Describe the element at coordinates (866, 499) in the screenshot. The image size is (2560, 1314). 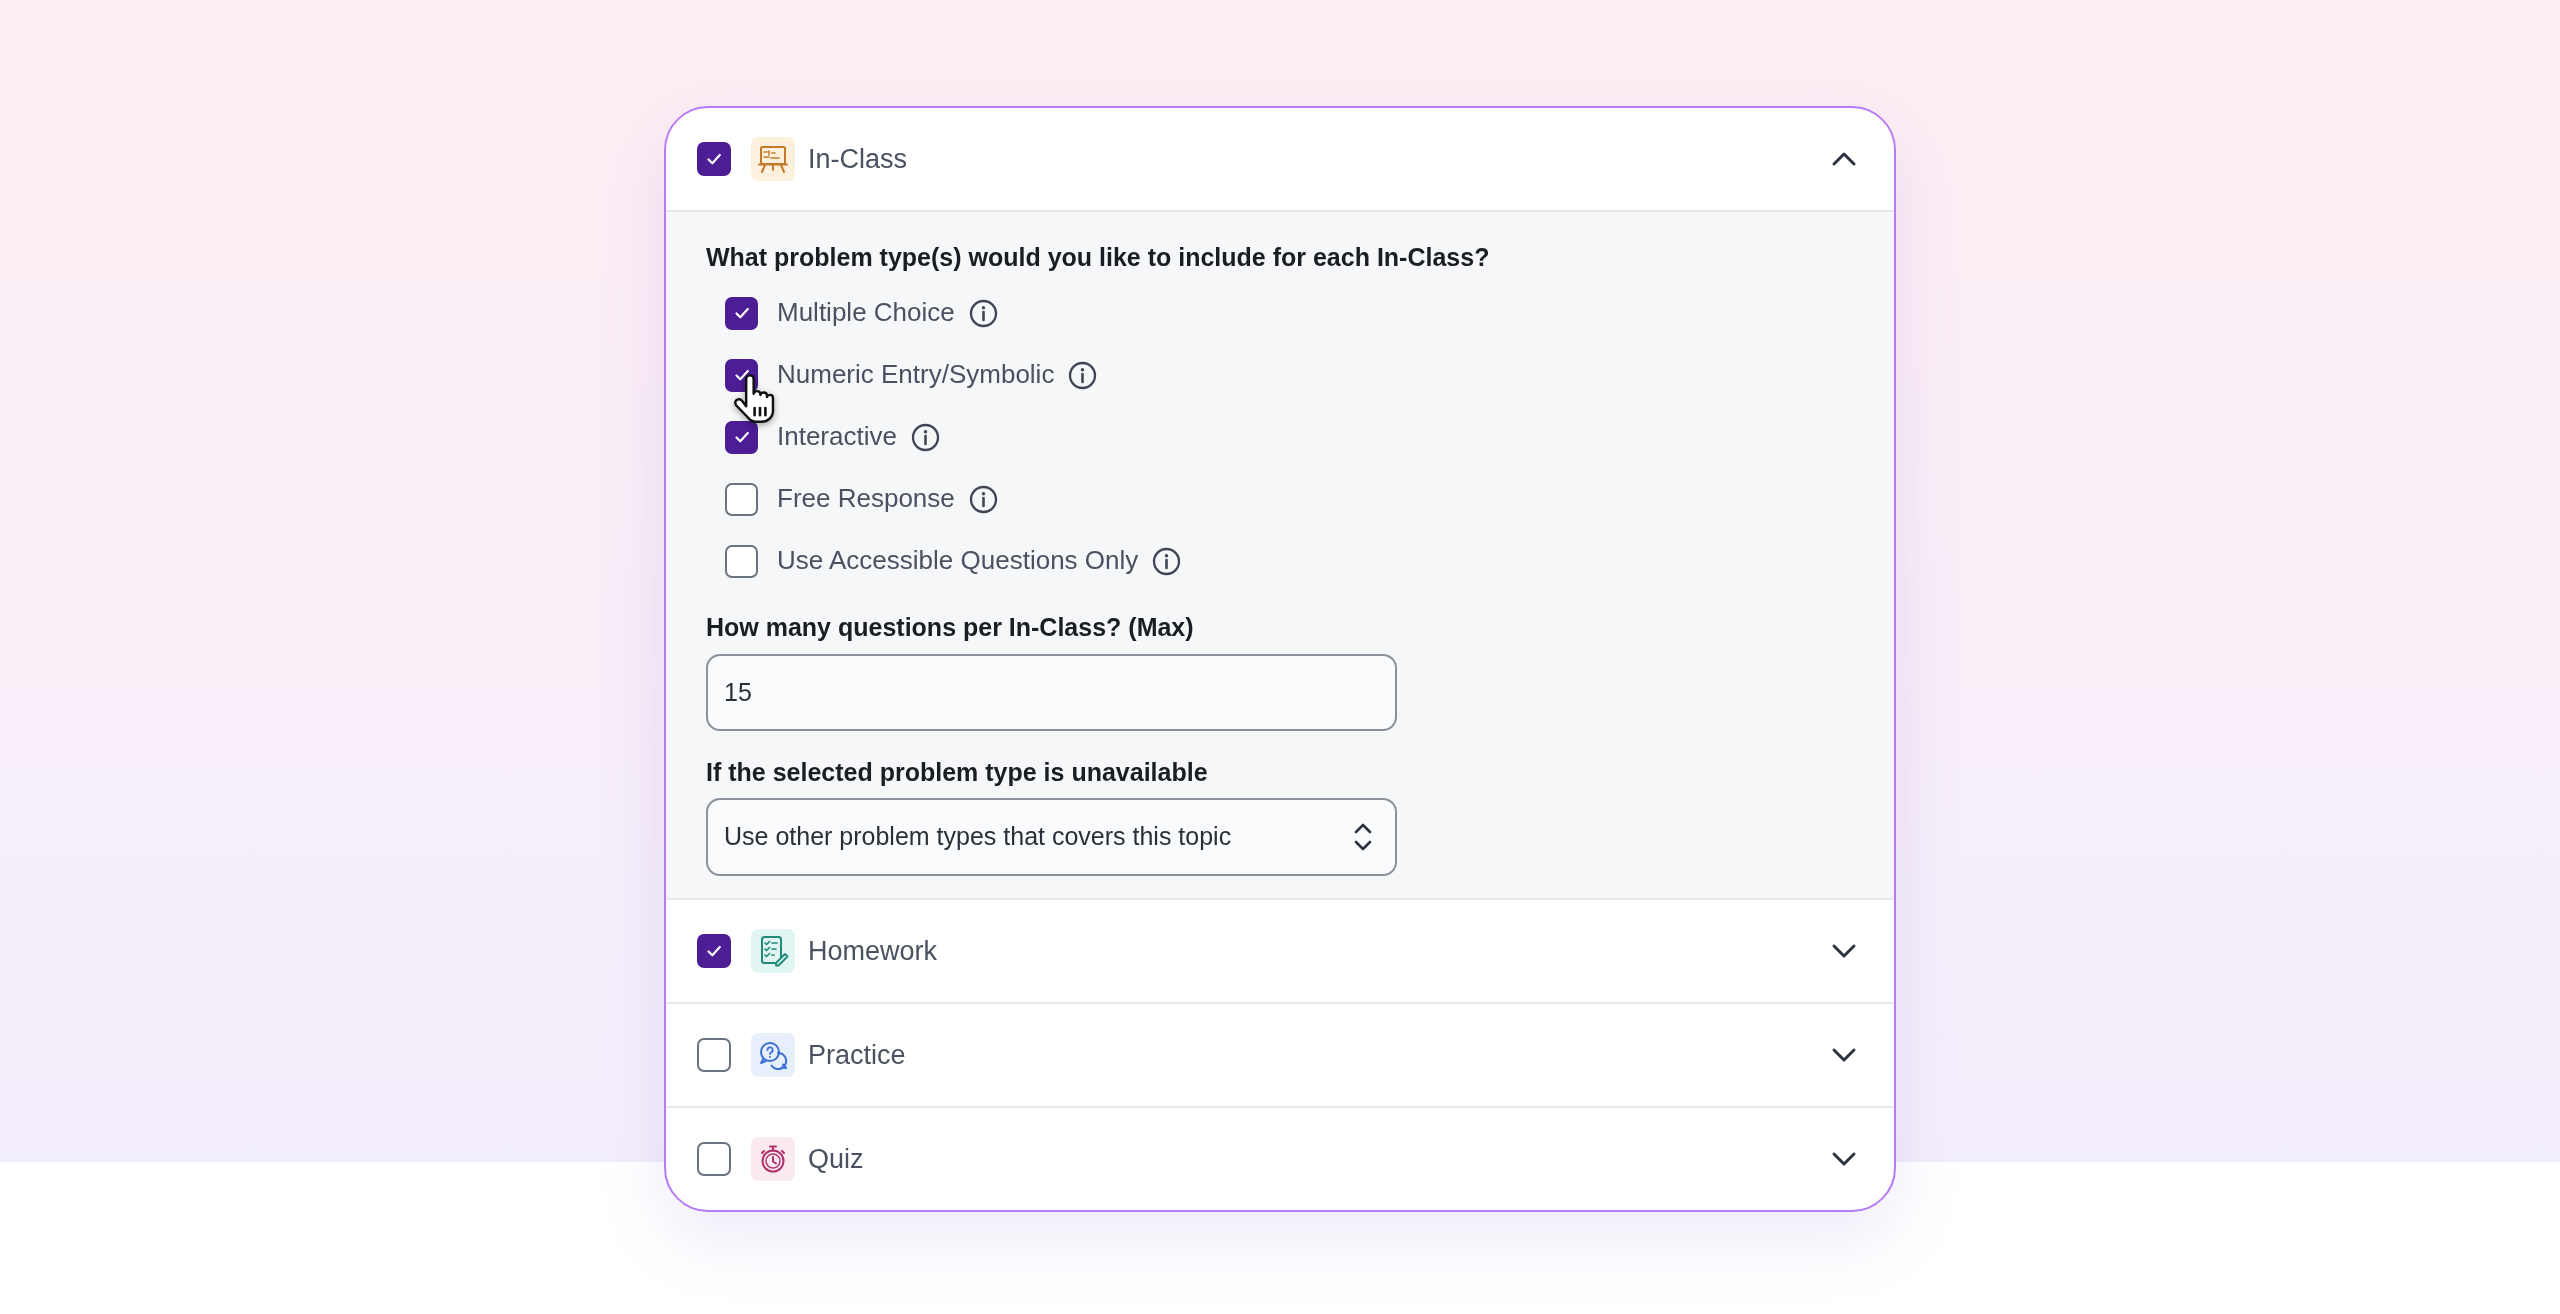
I see `option-label: Free Response` at that location.